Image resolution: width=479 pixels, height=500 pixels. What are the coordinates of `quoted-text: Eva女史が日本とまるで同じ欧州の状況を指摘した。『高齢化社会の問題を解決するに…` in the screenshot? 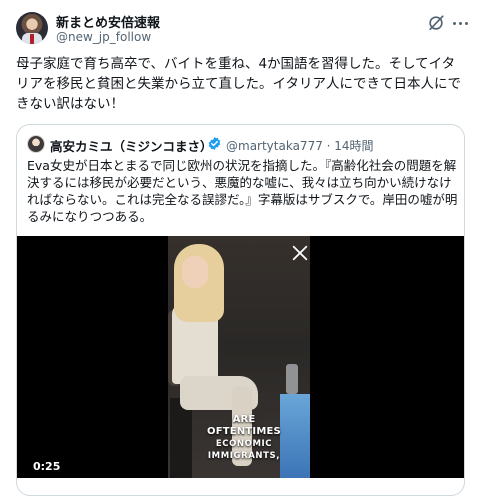 It's located at (242, 191).